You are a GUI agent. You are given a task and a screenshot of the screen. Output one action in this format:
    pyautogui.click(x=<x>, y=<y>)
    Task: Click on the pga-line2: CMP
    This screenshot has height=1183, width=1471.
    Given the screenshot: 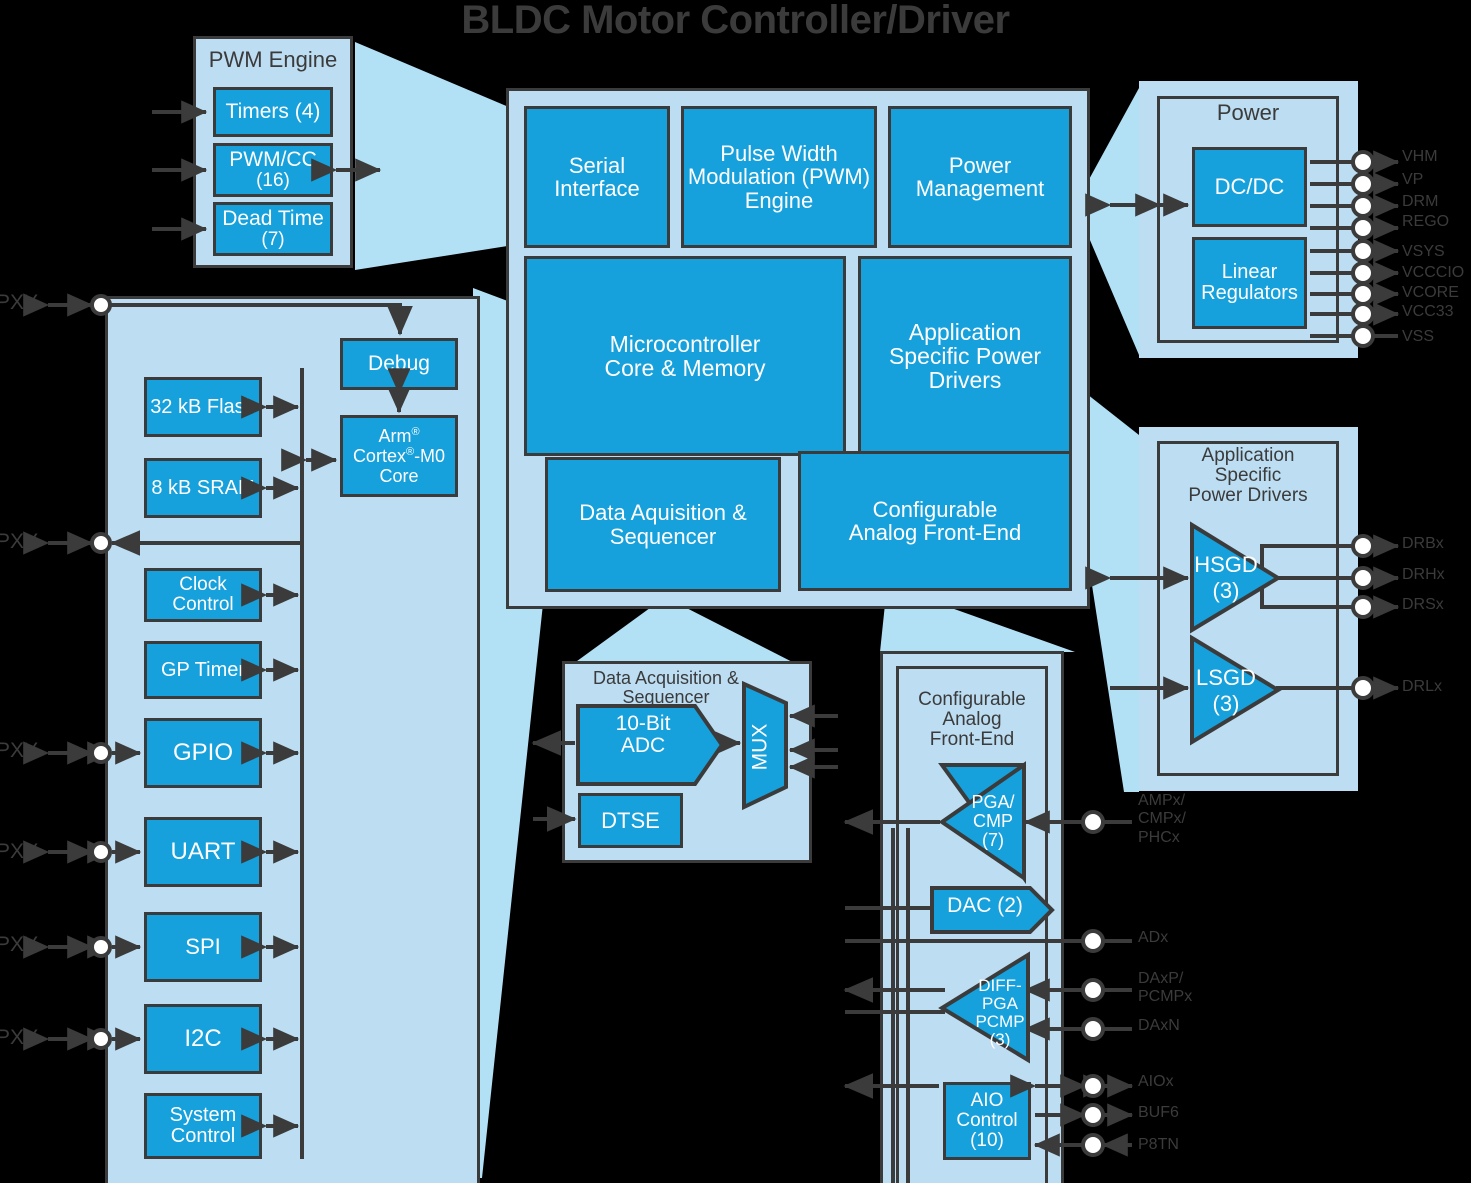 What is the action you would take?
    pyautogui.click(x=993, y=820)
    